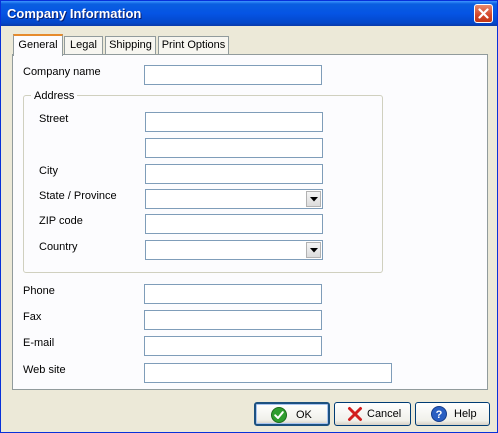  I want to click on country-select, so click(234, 250).